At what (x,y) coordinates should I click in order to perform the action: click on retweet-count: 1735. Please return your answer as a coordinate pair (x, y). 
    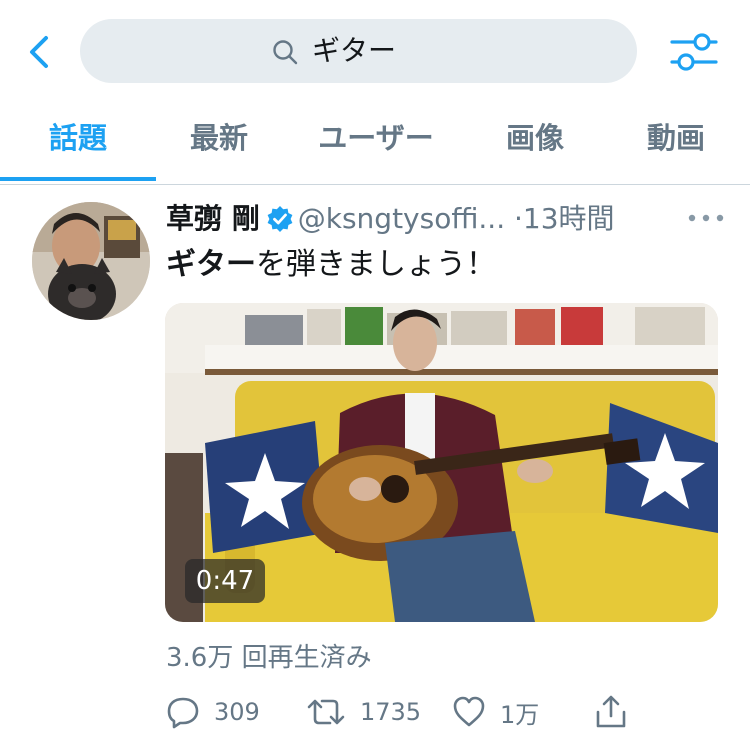
    Looking at the image, I should click on (391, 712).